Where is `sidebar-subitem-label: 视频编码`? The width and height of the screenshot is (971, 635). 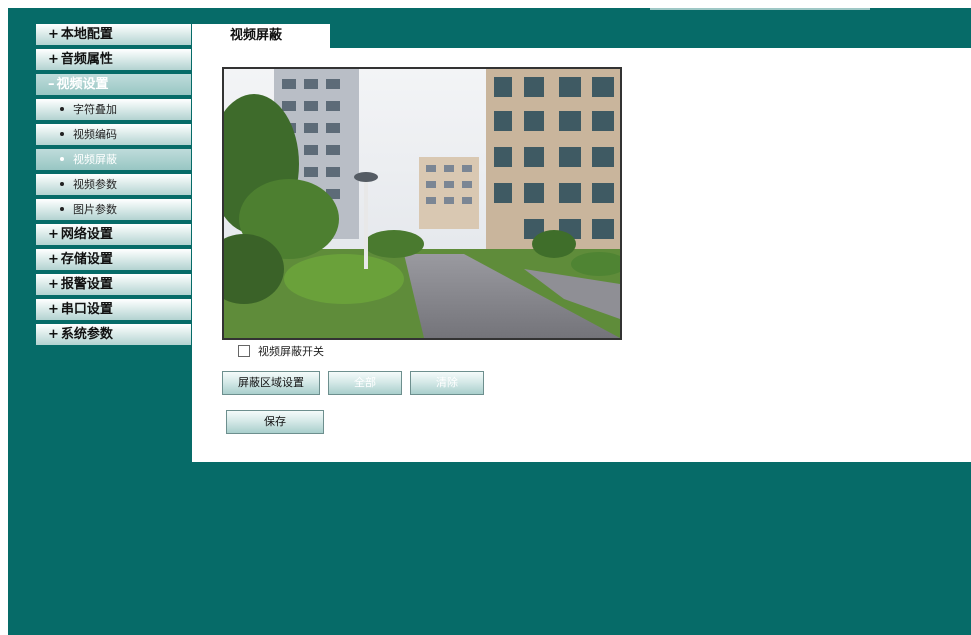 sidebar-subitem-label: 视频编码 is located at coordinates (95, 134).